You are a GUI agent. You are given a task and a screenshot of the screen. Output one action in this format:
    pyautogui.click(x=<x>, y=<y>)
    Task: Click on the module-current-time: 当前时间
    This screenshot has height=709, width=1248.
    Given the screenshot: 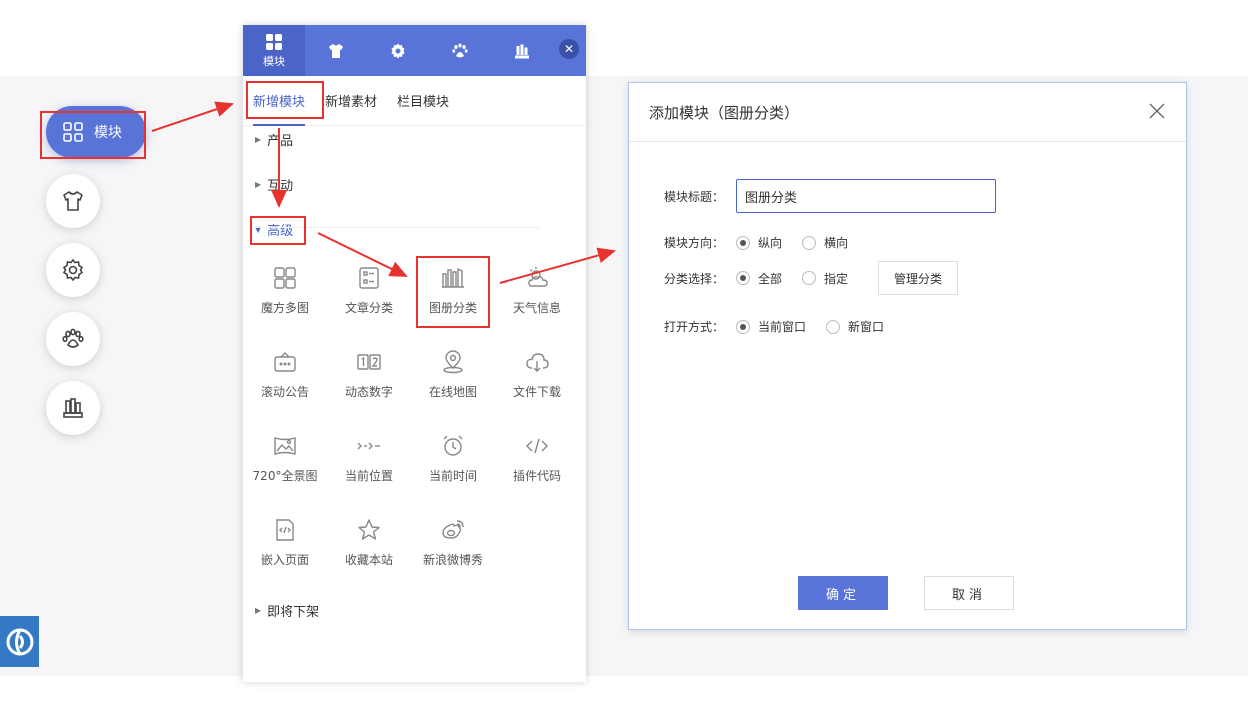 What is the action you would take?
    pyautogui.click(x=453, y=458)
    